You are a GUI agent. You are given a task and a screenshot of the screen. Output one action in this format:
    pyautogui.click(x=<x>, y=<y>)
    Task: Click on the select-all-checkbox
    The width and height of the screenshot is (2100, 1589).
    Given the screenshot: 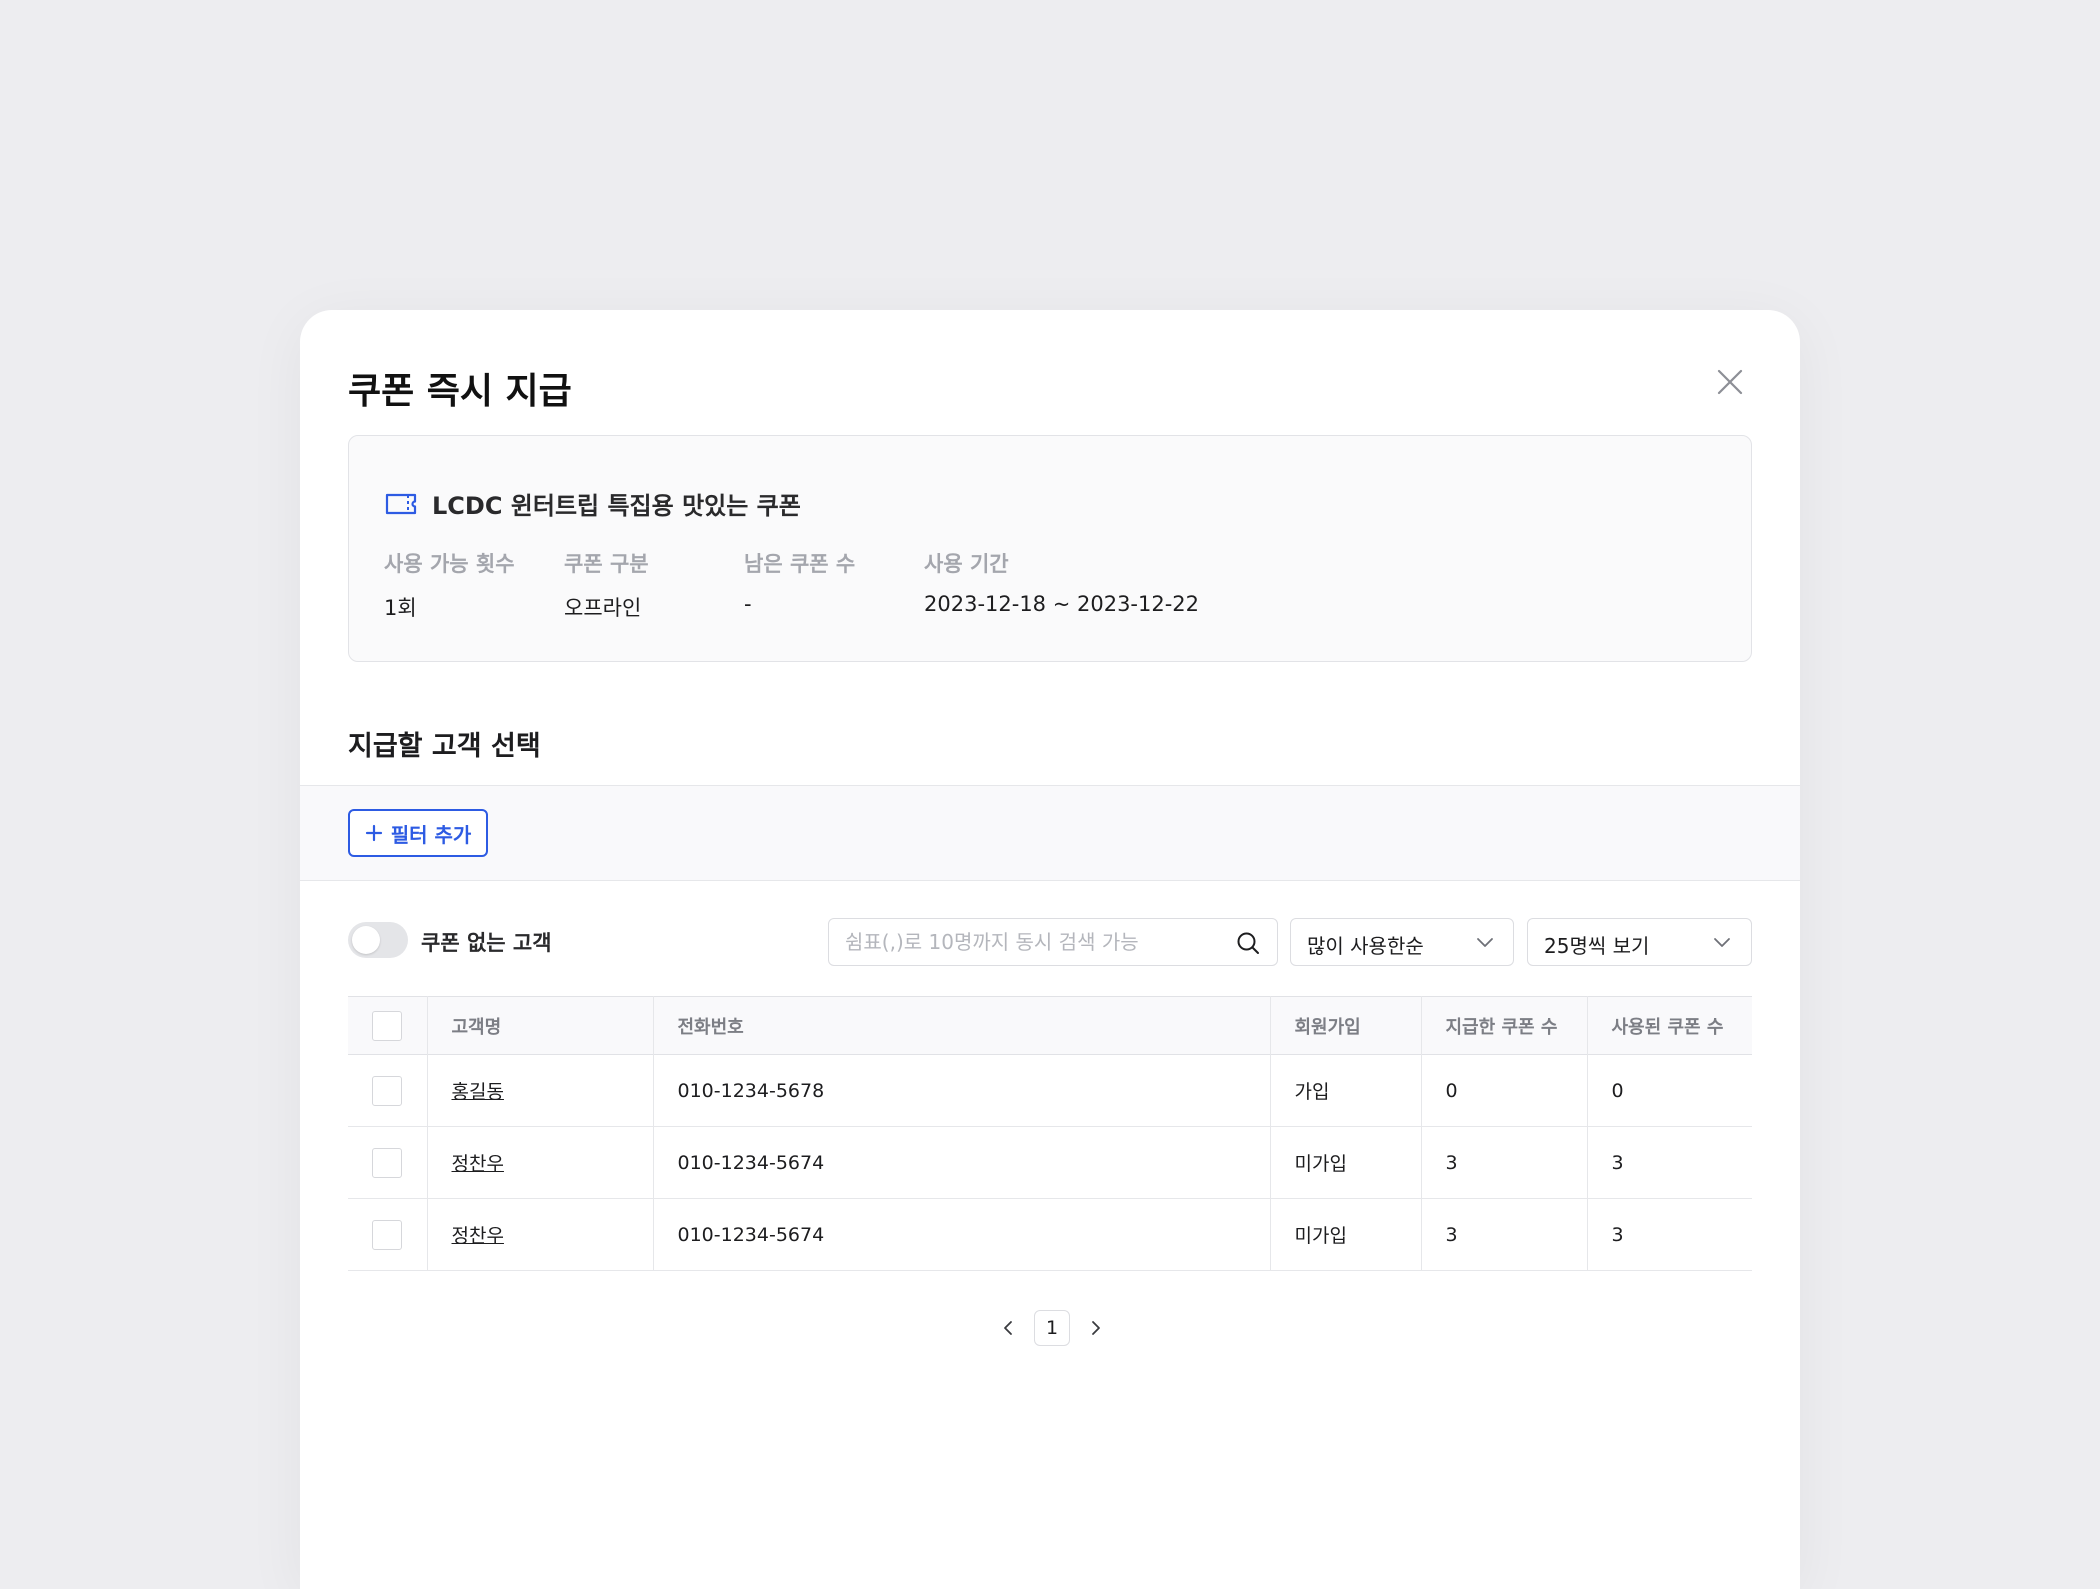 What is the action you would take?
    pyautogui.click(x=387, y=1025)
    